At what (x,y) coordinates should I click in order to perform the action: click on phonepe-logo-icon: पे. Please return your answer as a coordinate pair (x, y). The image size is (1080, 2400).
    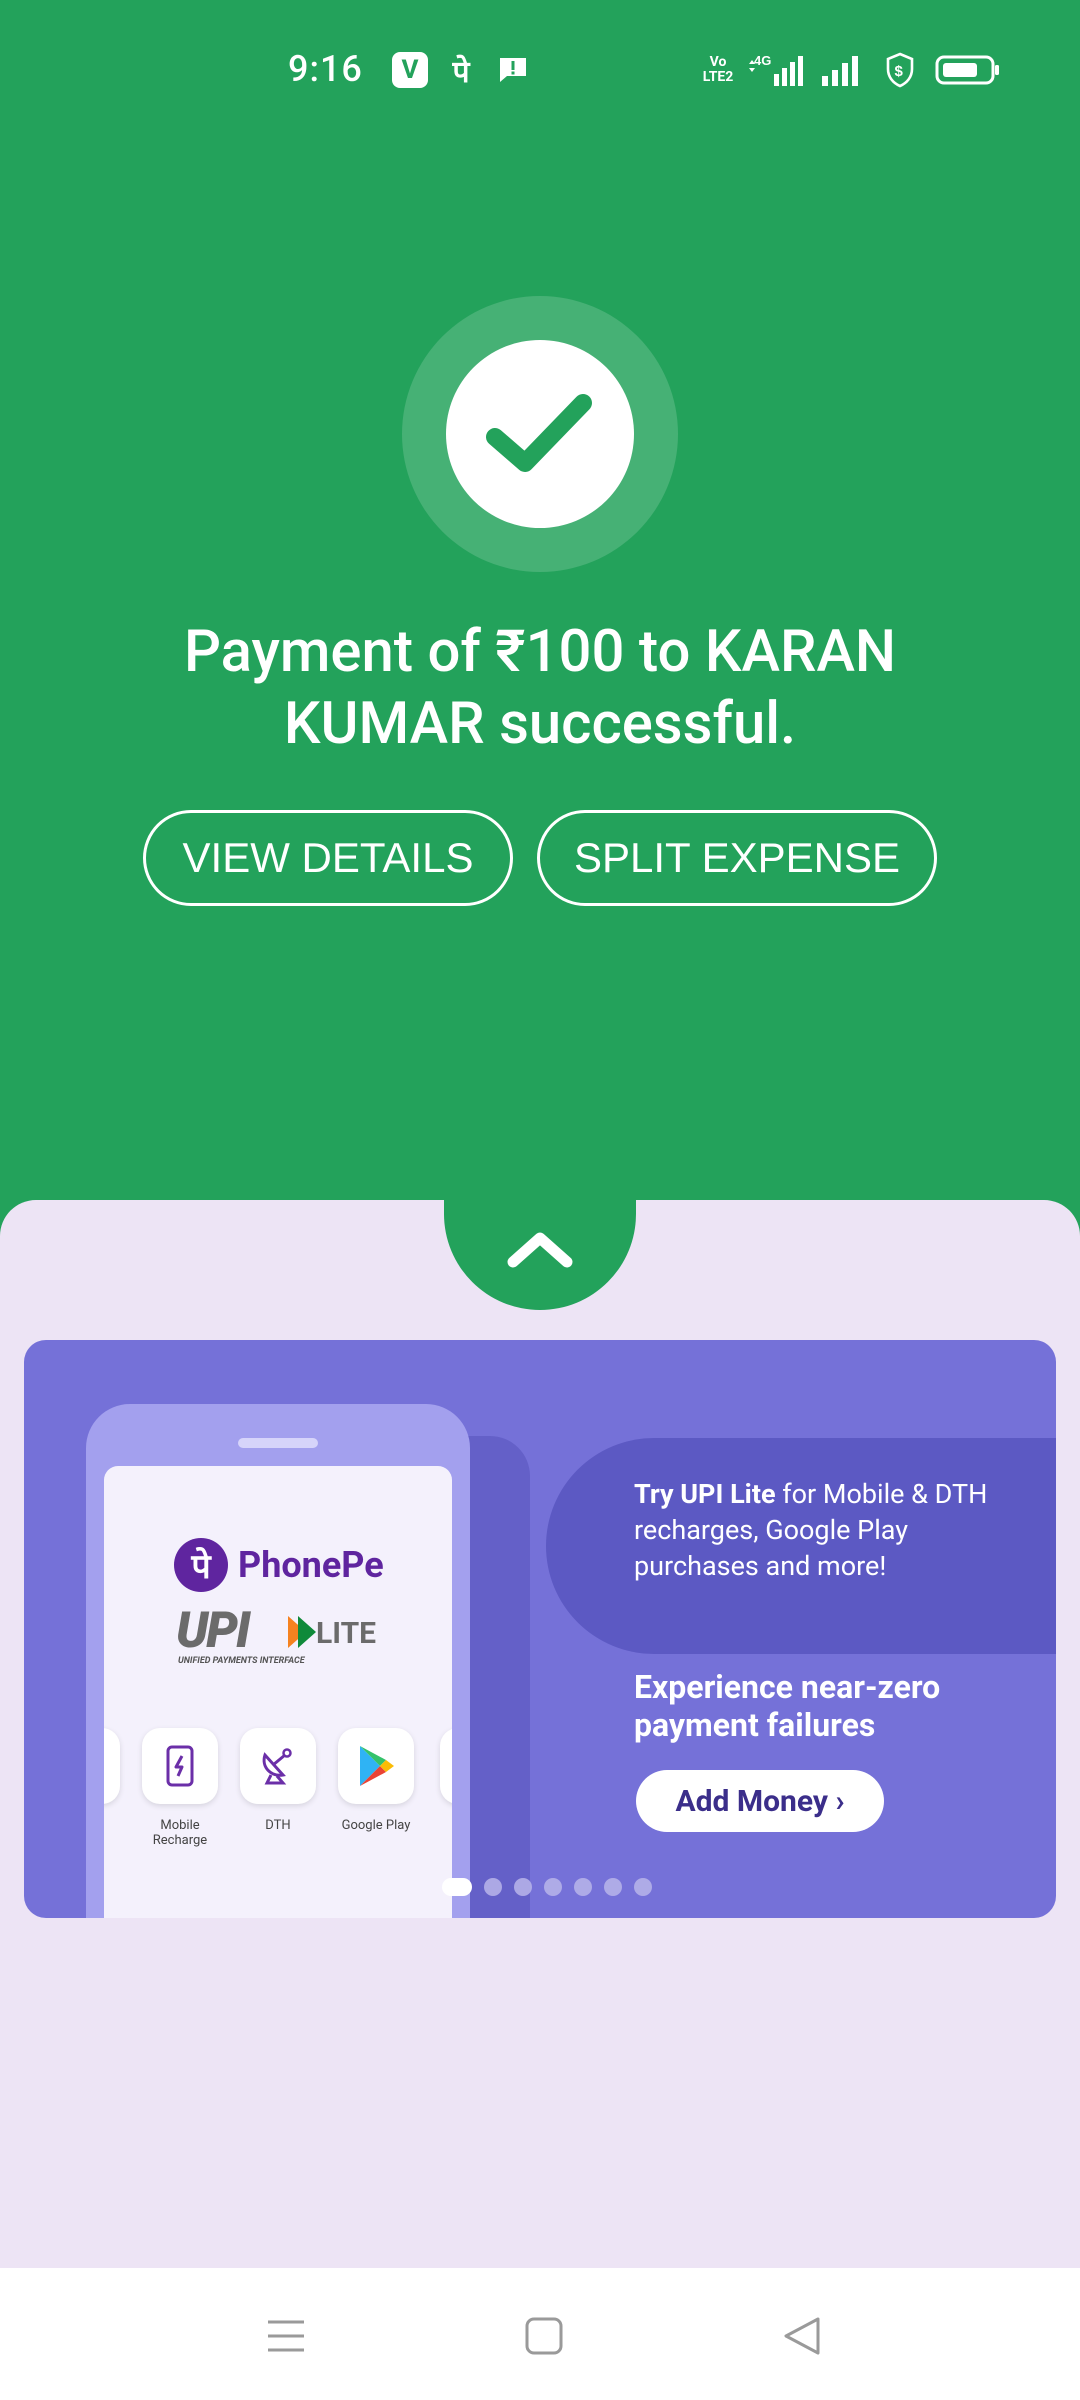
    Looking at the image, I should click on (201, 1565).